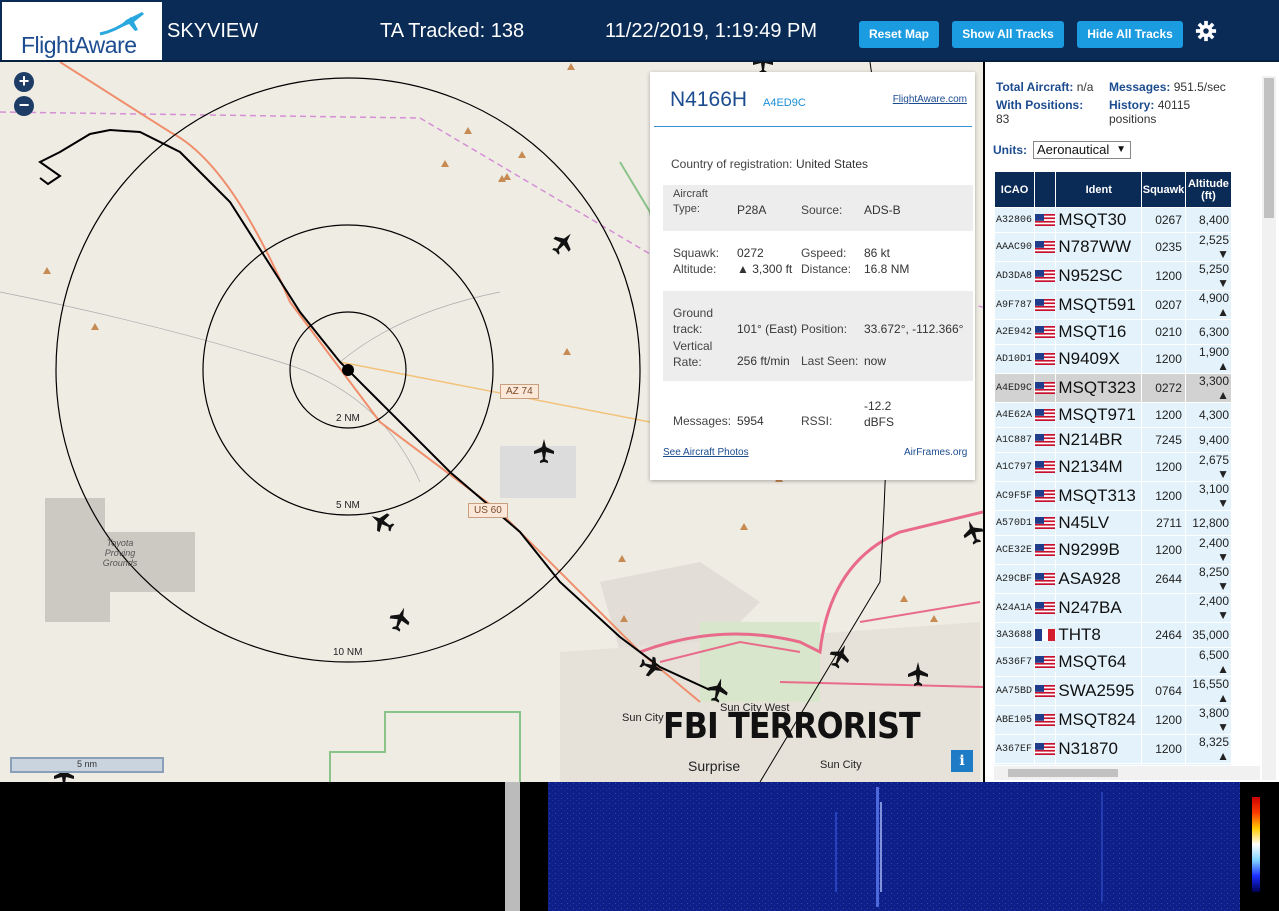  I want to click on table-row: A367EF N31870 1200 8,325 ▲, so click(1113, 749).